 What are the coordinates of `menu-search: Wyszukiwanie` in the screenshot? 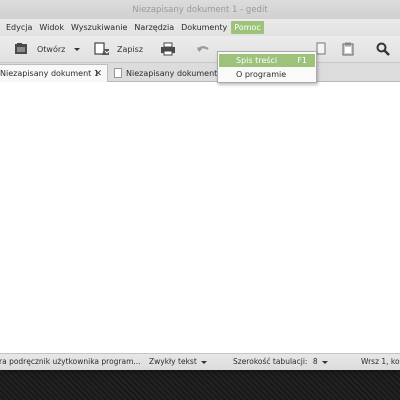 It's located at (99, 27).